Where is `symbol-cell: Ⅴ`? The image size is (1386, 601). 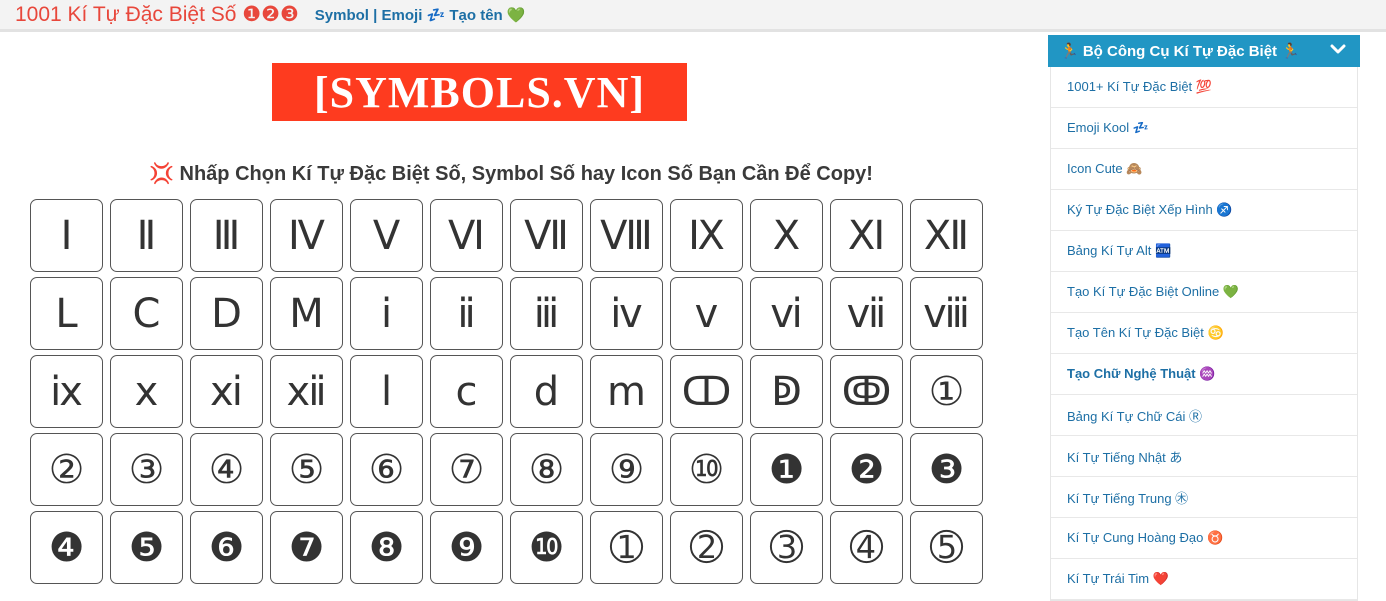
symbol-cell: Ⅴ is located at coordinates (386, 235).